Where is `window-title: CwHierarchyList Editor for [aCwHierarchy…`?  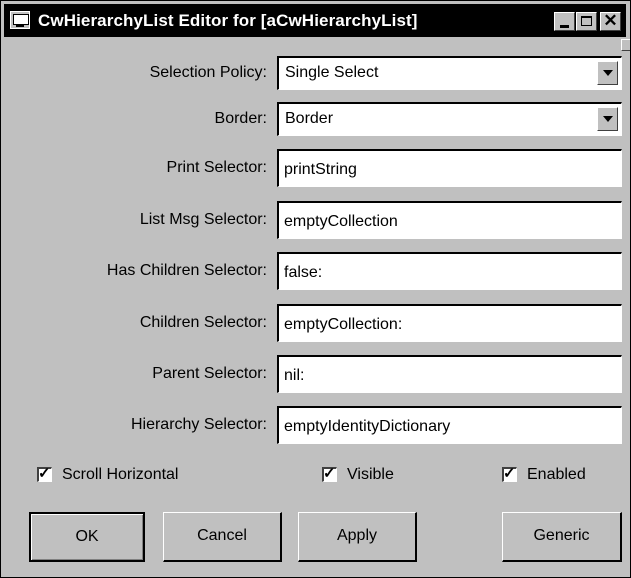 window-title: CwHierarchyList Editor for [aCwHierarchy… is located at coordinates (228, 20).